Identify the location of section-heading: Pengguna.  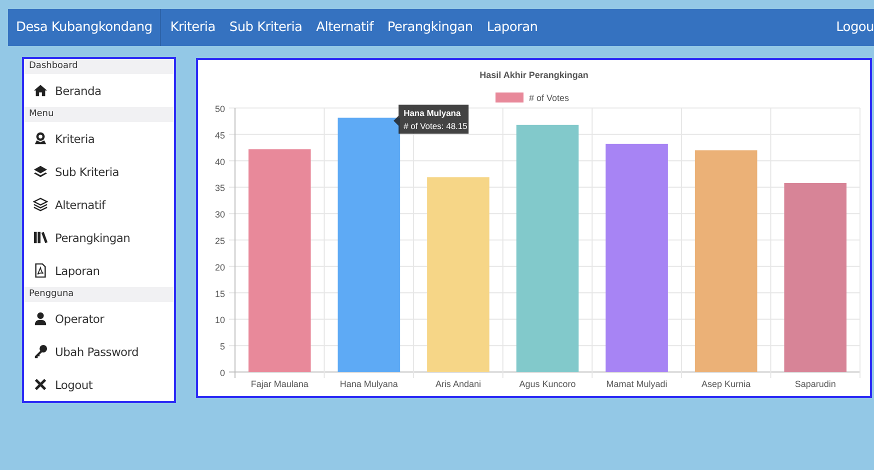
(99, 294).